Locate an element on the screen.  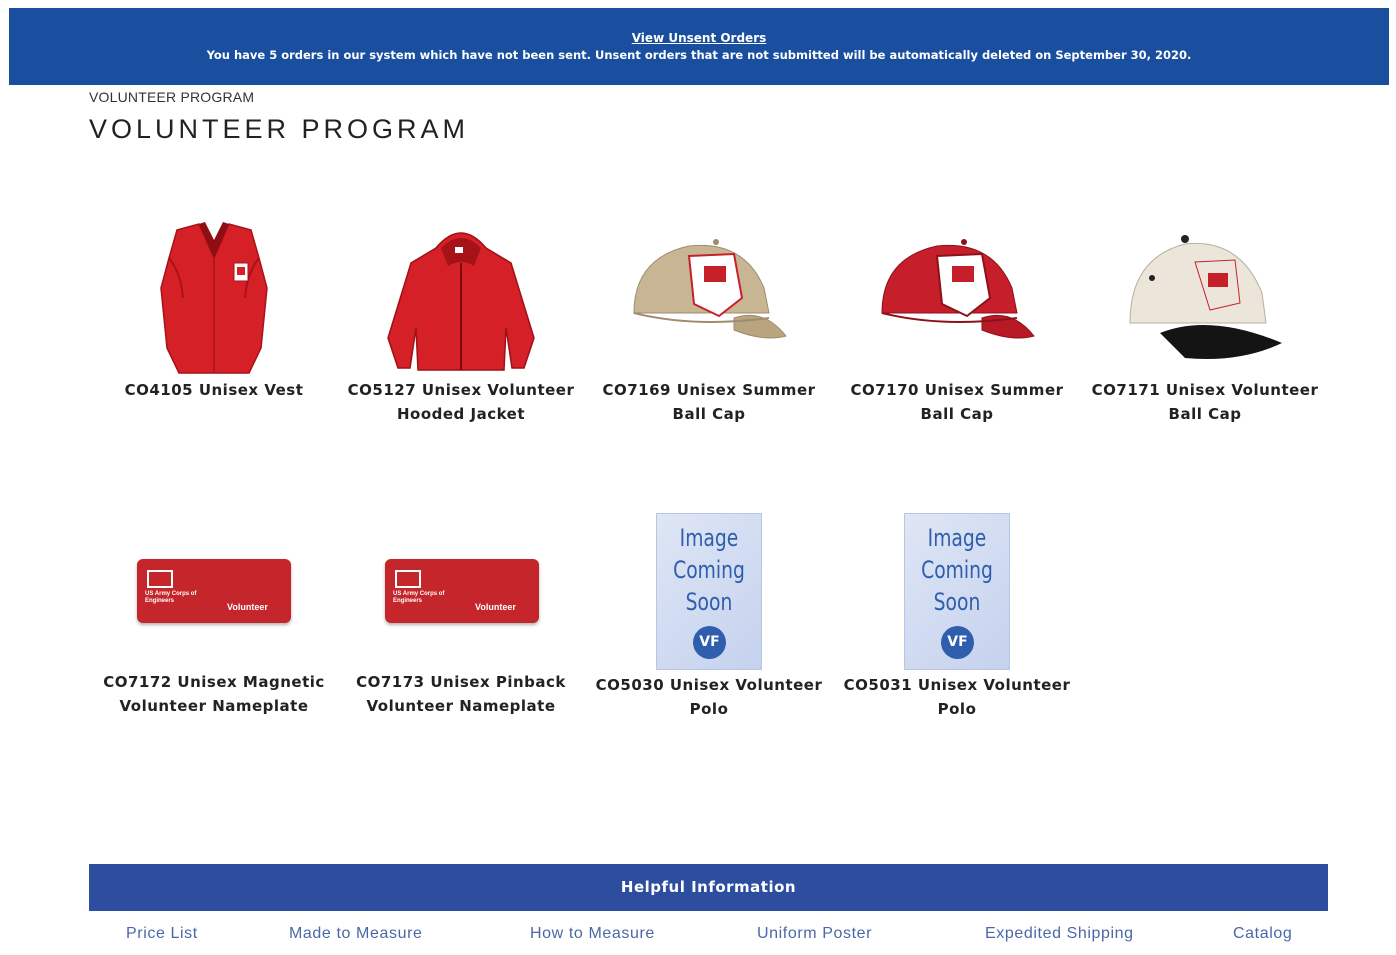
uniform-poster-link: Uniform Poster is located at coordinates (814, 934).